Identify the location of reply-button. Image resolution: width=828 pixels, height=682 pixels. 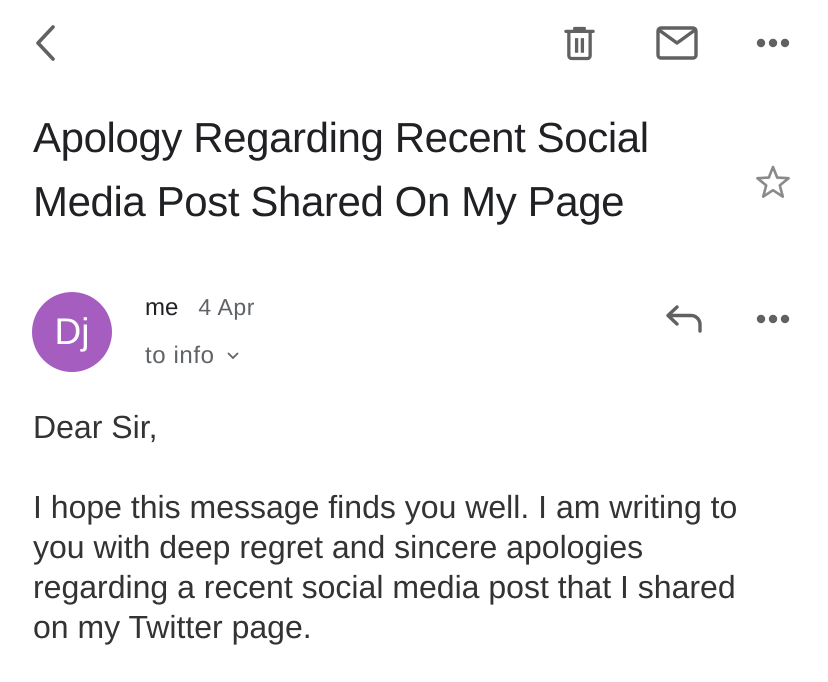
(684, 319).